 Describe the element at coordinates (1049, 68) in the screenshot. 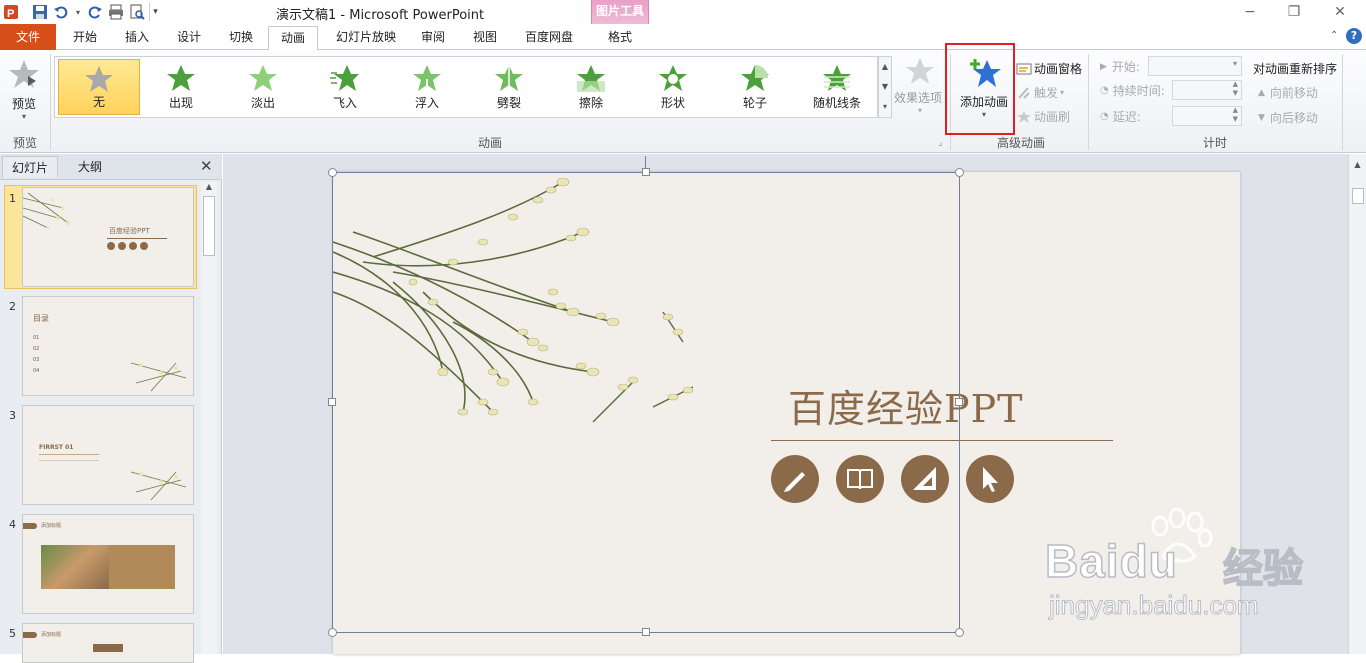

I see `animation-pane-button: 动画窗格` at that location.